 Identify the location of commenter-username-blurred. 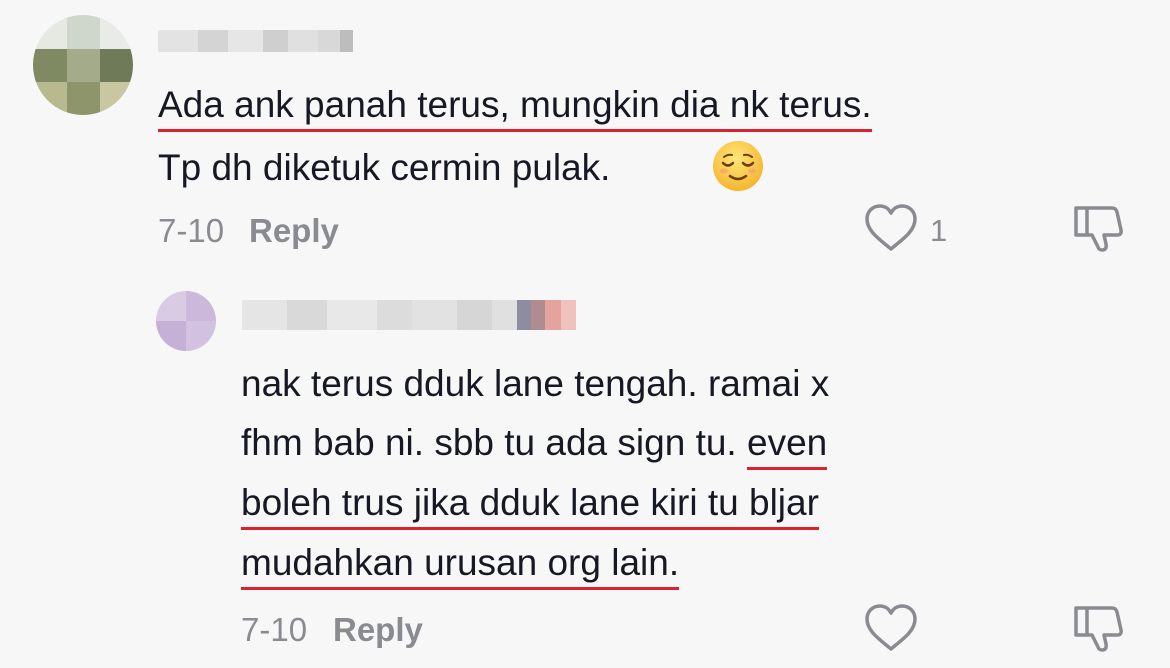
(255, 41).